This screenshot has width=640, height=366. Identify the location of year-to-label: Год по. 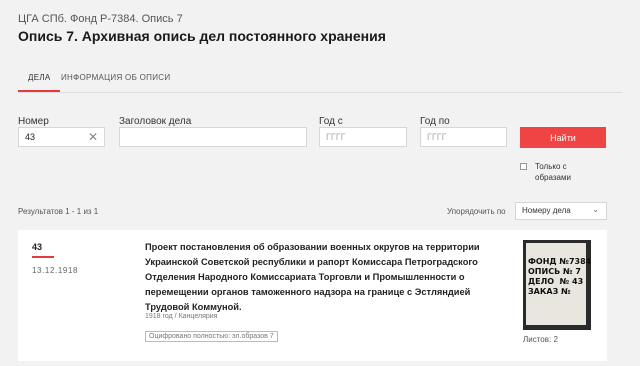
(435, 121).